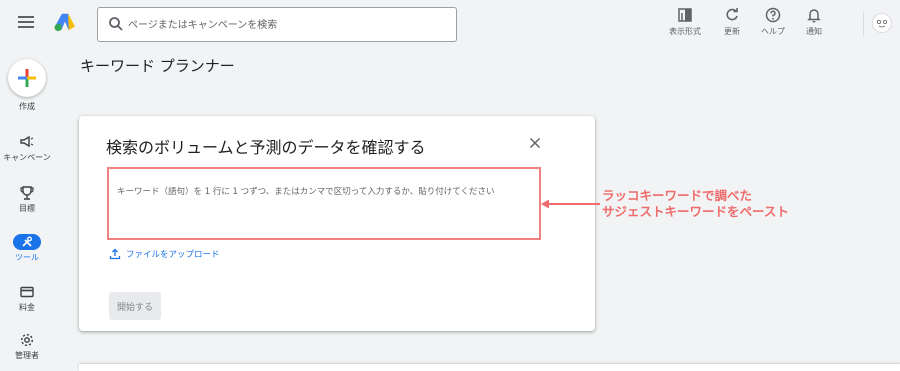 The image size is (900, 371). I want to click on appearance-icon, so click(685, 15).